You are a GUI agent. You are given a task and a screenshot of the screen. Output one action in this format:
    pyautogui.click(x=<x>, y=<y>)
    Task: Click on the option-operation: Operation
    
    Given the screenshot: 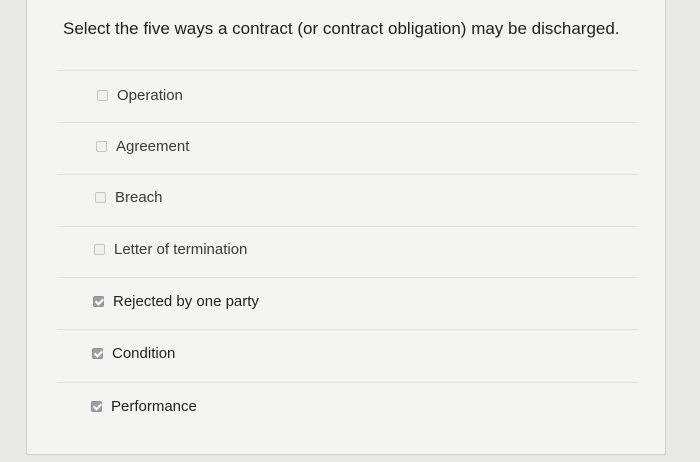 What is the action you would take?
    pyautogui.click(x=140, y=95)
    